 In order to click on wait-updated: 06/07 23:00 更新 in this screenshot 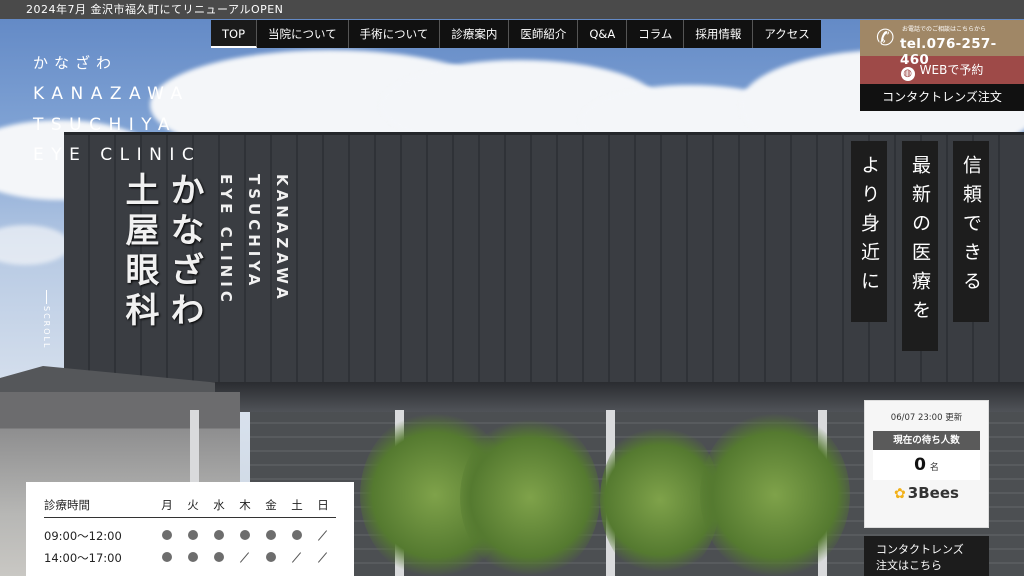, I will do `click(926, 418)`.